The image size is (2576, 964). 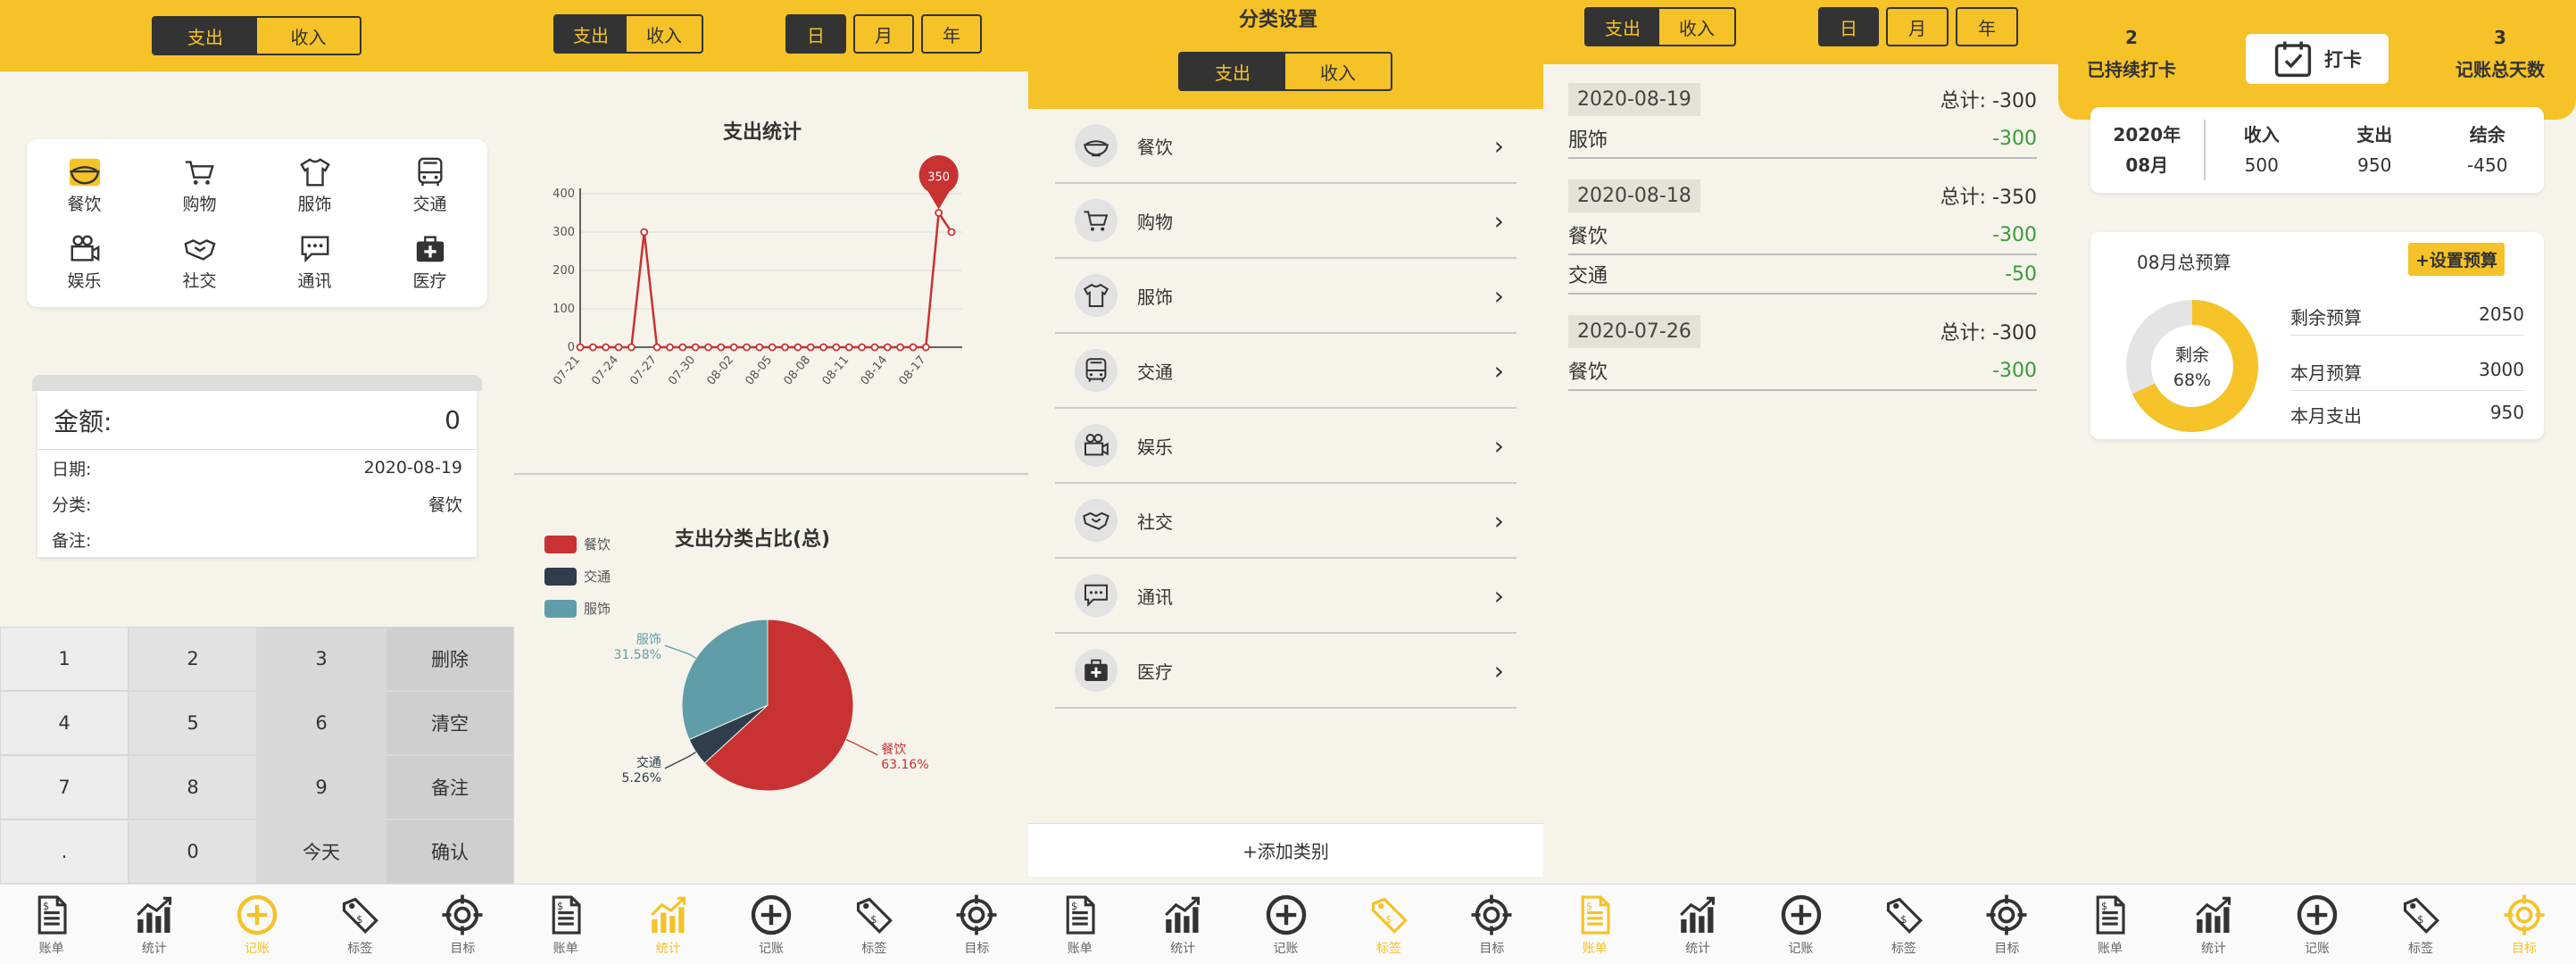 What do you see at coordinates (430, 262) in the screenshot?
I see `category-medical: 医疗` at bounding box center [430, 262].